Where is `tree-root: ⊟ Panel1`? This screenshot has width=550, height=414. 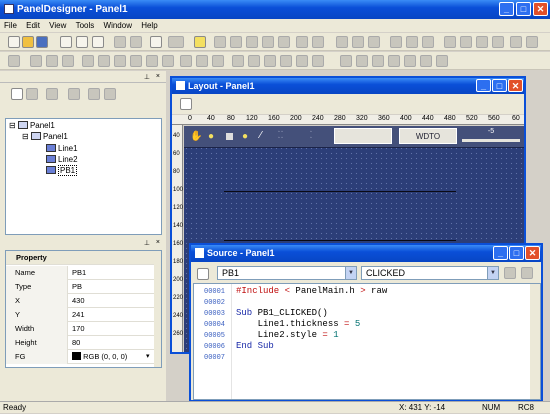 tree-root: ⊟ Panel1 is located at coordinates (32, 125).